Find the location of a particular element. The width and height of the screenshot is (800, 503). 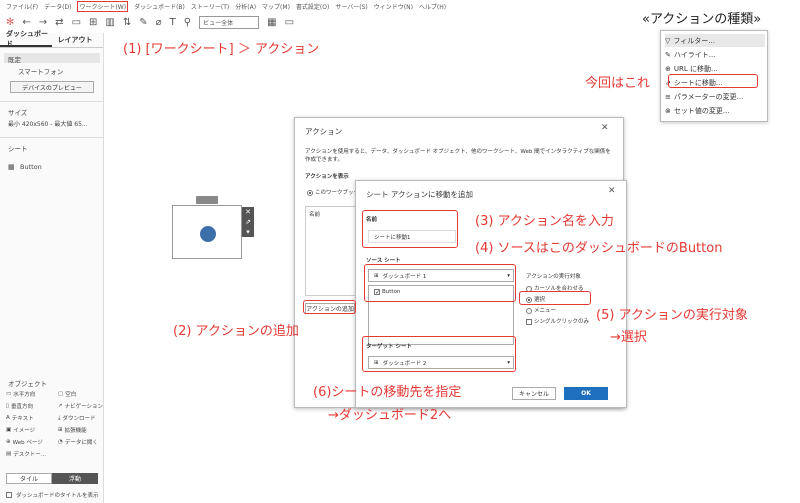

device-phone: スマートフォン is located at coordinates (40, 71).